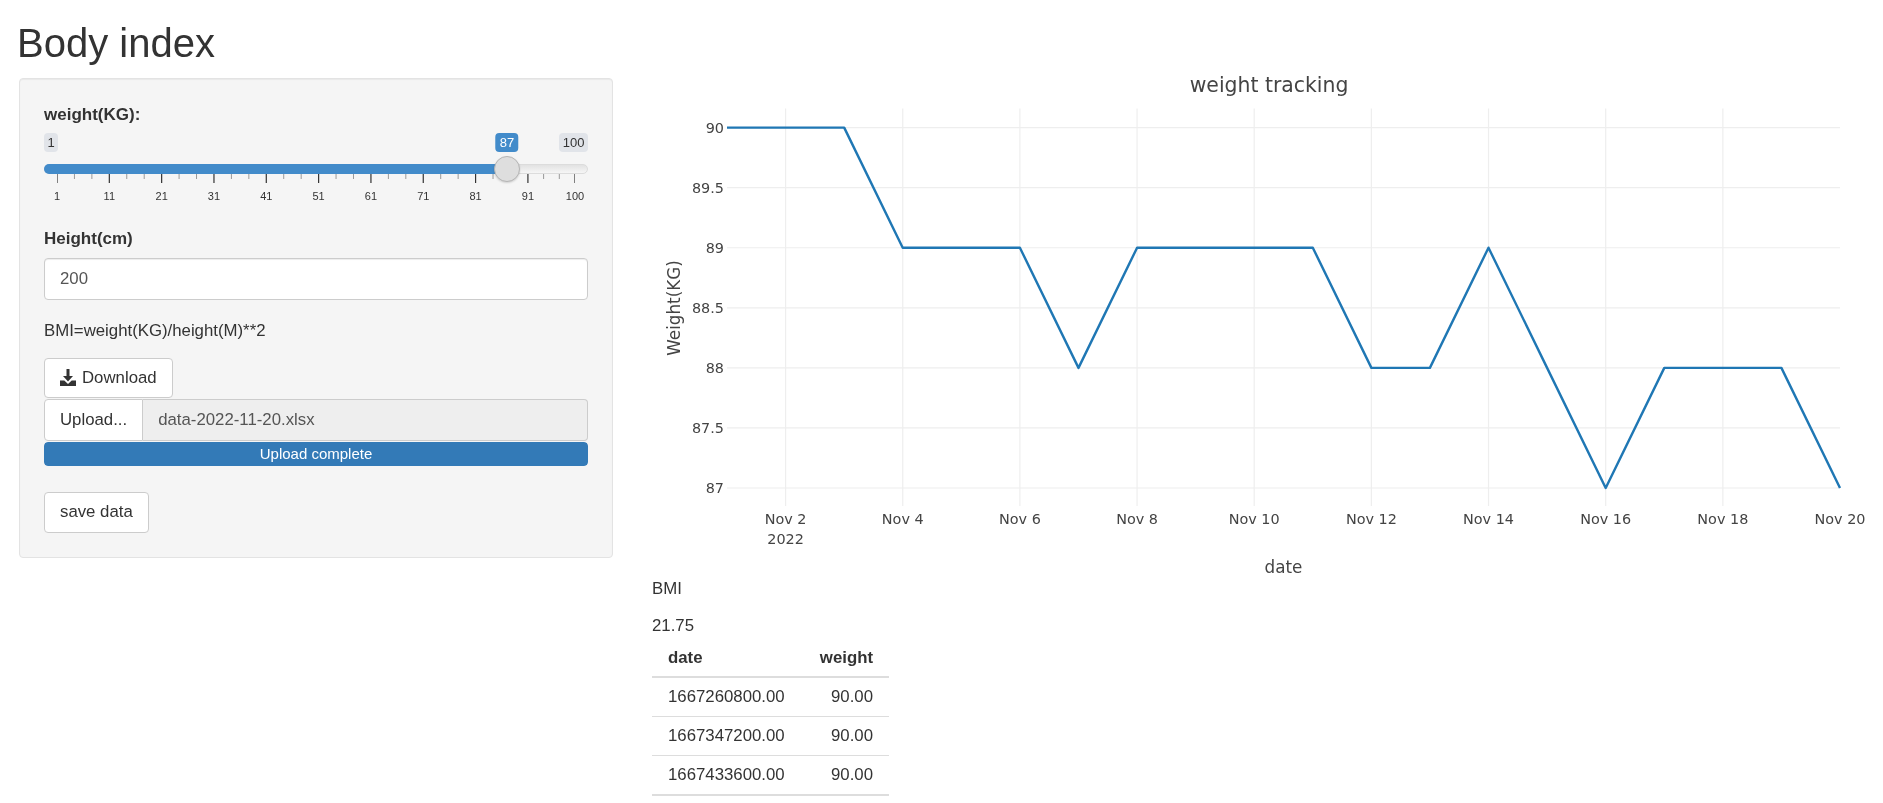 This screenshot has height=803, width=1883. Describe the element at coordinates (714, 368) in the screenshot. I see `y-tick-label: 88` at that location.